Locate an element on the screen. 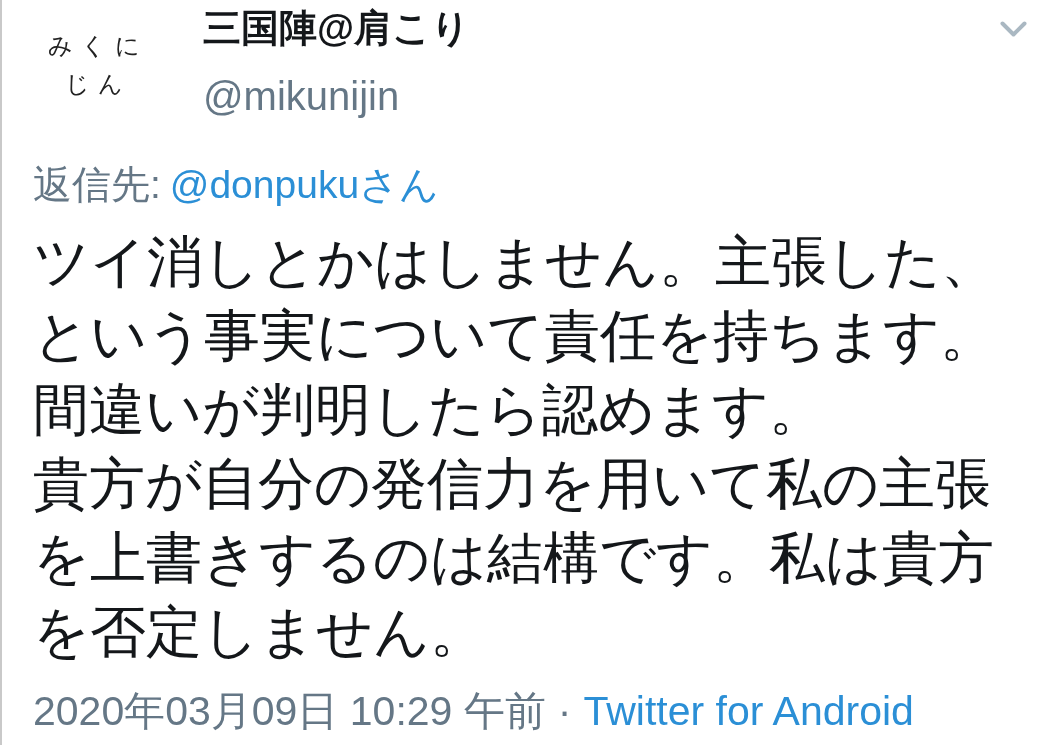 This screenshot has width=1056, height=745. display-name: 三国陣@肩こり is located at coordinates (337, 28).